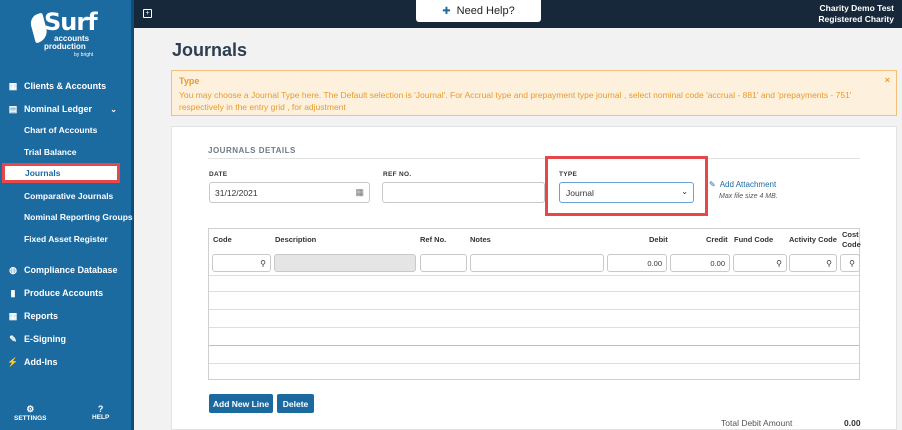  What do you see at coordinates (289, 192) in the screenshot?
I see `date-field: 31/12/2021 ▦` at bounding box center [289, 192].